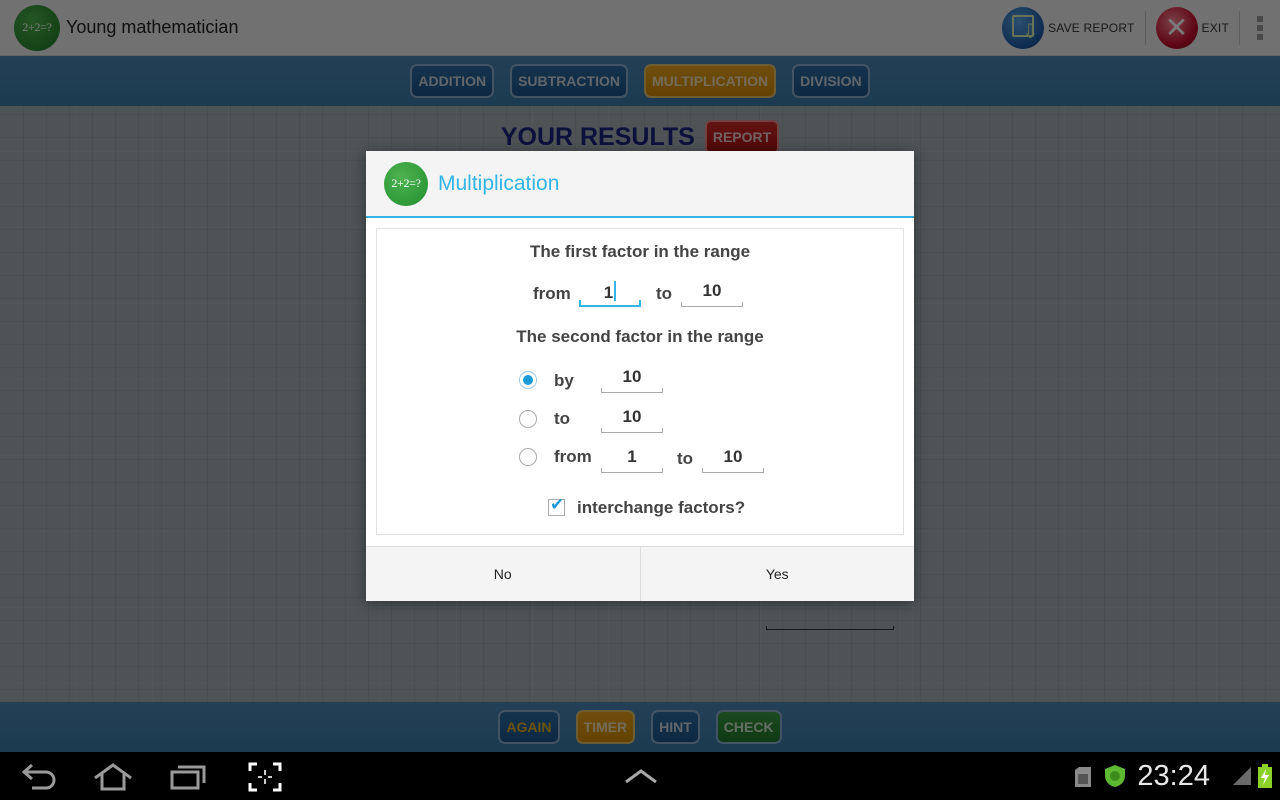 The image size is (1280, 800). What do you see at coordinates (1083, 777) in the screenshot?
I see `sd-card-icon` at bounding box center [1083, 777].